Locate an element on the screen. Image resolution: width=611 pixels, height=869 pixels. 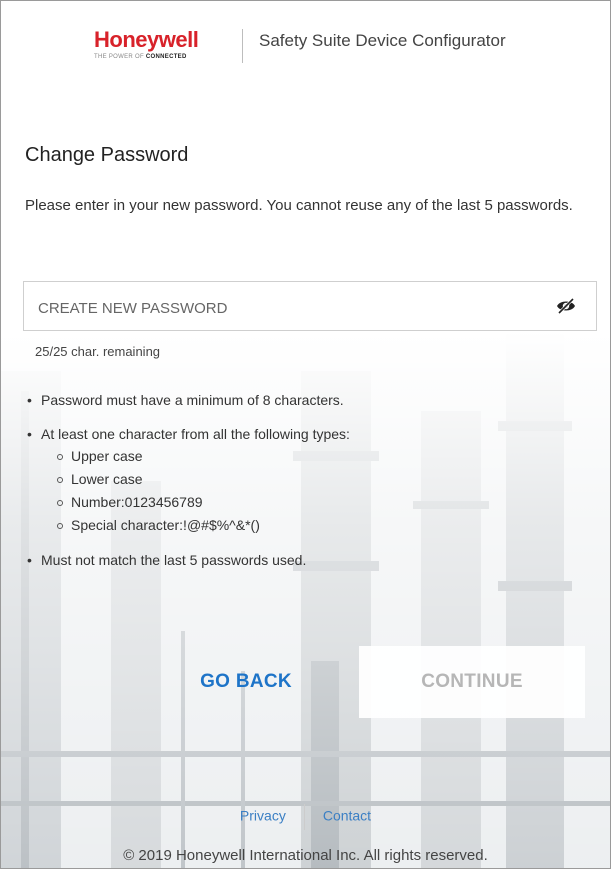
footer-links: Privacy Contact is located at coordinates (305, 817).